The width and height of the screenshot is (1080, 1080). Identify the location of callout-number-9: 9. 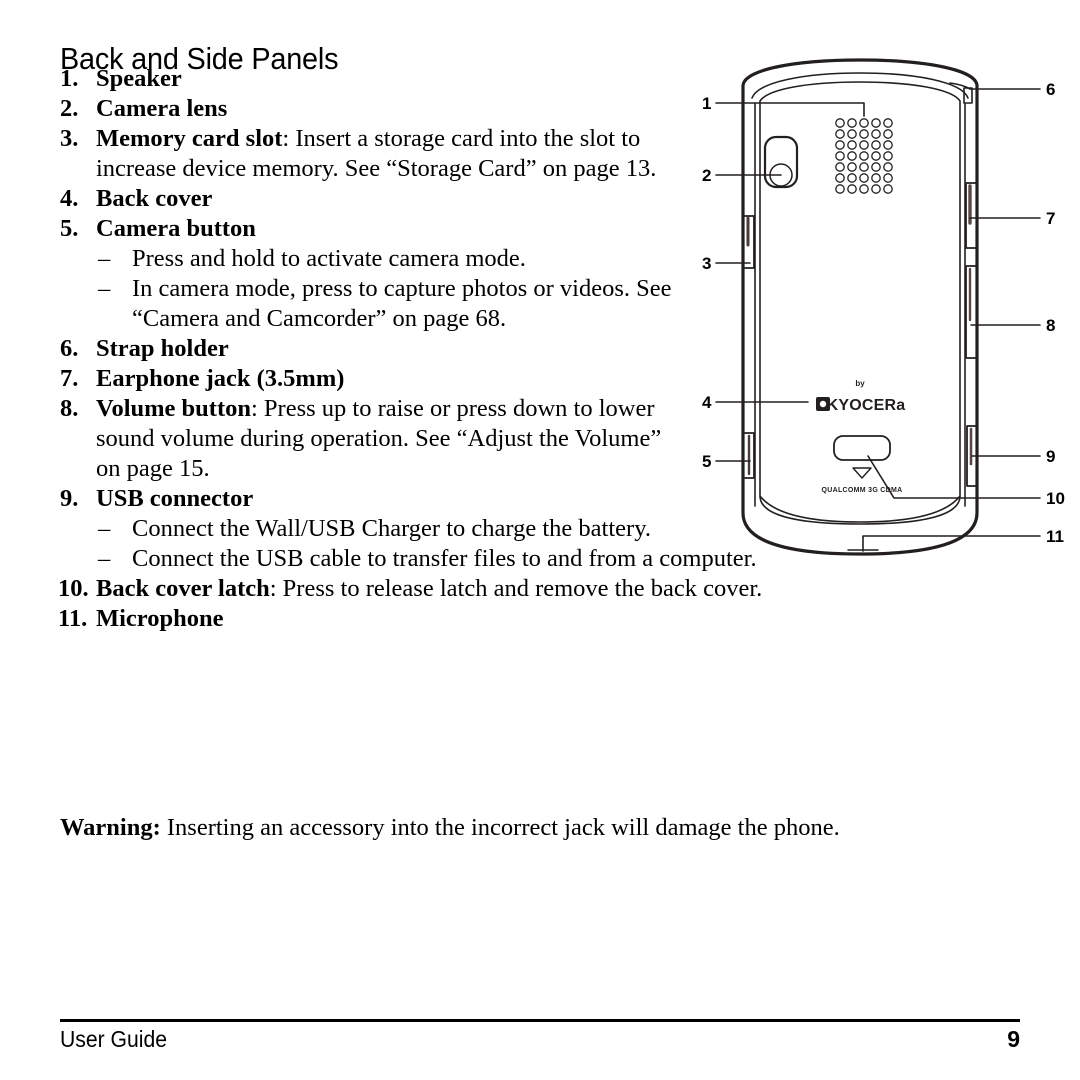
(1050, 456).